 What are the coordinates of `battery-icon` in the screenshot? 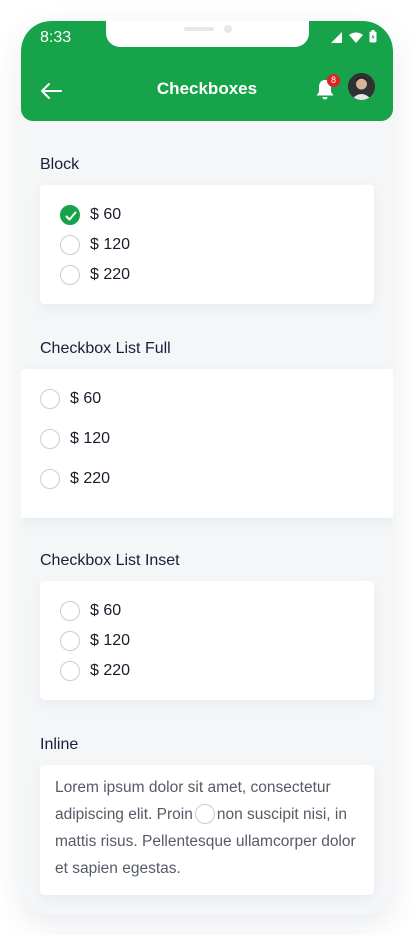 It's located at (373, 39).